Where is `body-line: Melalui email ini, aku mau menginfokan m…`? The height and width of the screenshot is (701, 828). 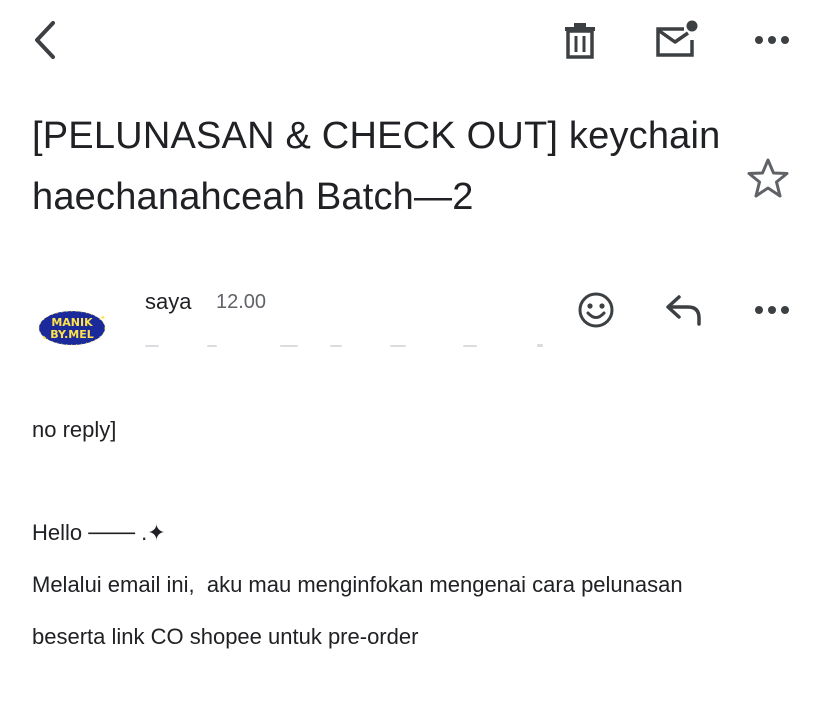
body-line: Melalui email ini, aku mau menginfokan m… is located at coordinates (357, 584).